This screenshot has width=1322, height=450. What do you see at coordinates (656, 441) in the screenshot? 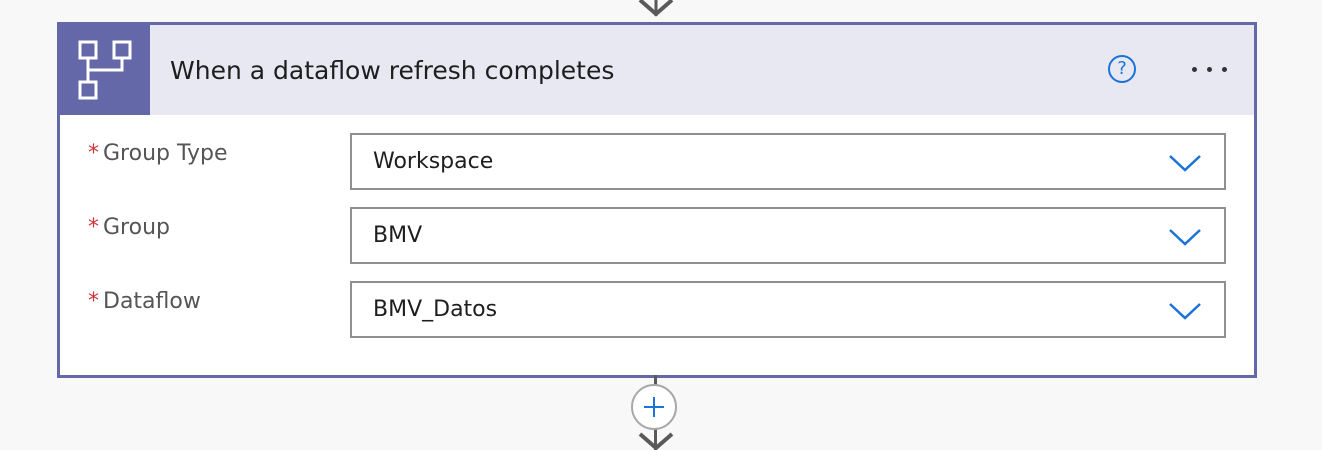
I see `outgoing-arrow-icon` at bounding box center [656, 441].